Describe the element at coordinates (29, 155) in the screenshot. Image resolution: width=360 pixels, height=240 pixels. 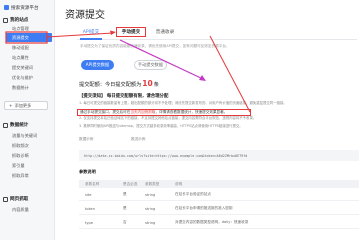
I see `sidebar-item-crawl-diag: 抓取诊断` at that location.